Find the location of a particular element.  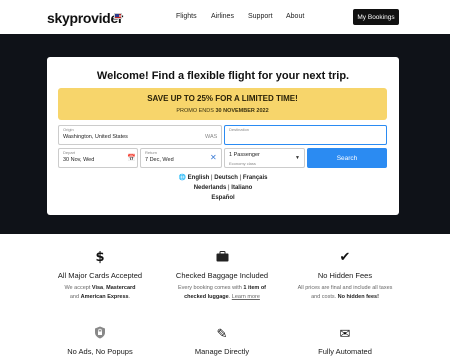

lang-nederlands: Nederlands is located at coordinates (210, 188).